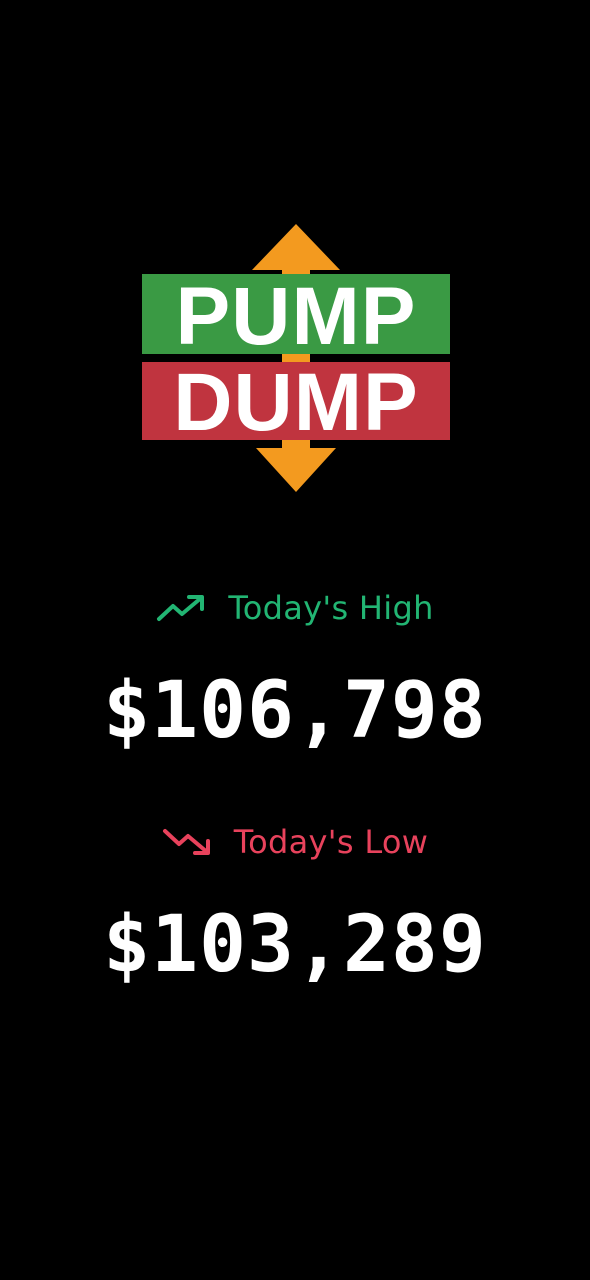  Describe the element at coordinates (295, 945) in the screenshot. I see `todays-low-value: $103,289` at that location.